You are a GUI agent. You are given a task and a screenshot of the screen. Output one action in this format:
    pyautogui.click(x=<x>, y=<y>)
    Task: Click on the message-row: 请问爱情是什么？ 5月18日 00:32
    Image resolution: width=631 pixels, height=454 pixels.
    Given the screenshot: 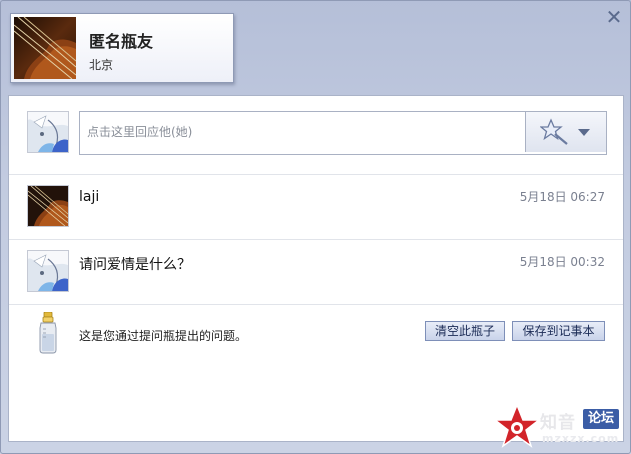 What is the action you would take?
    pyautogui.click(x=316, y=272)
    